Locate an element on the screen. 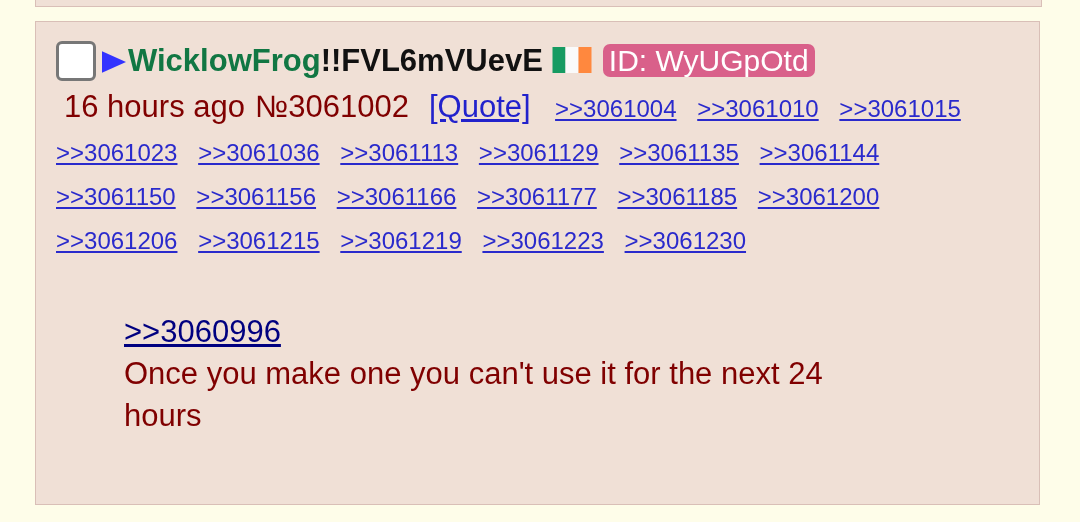 The height and width of the screenshot is (522, 1080). post-time: 16 hours ago is located at coordinates (154, 106).